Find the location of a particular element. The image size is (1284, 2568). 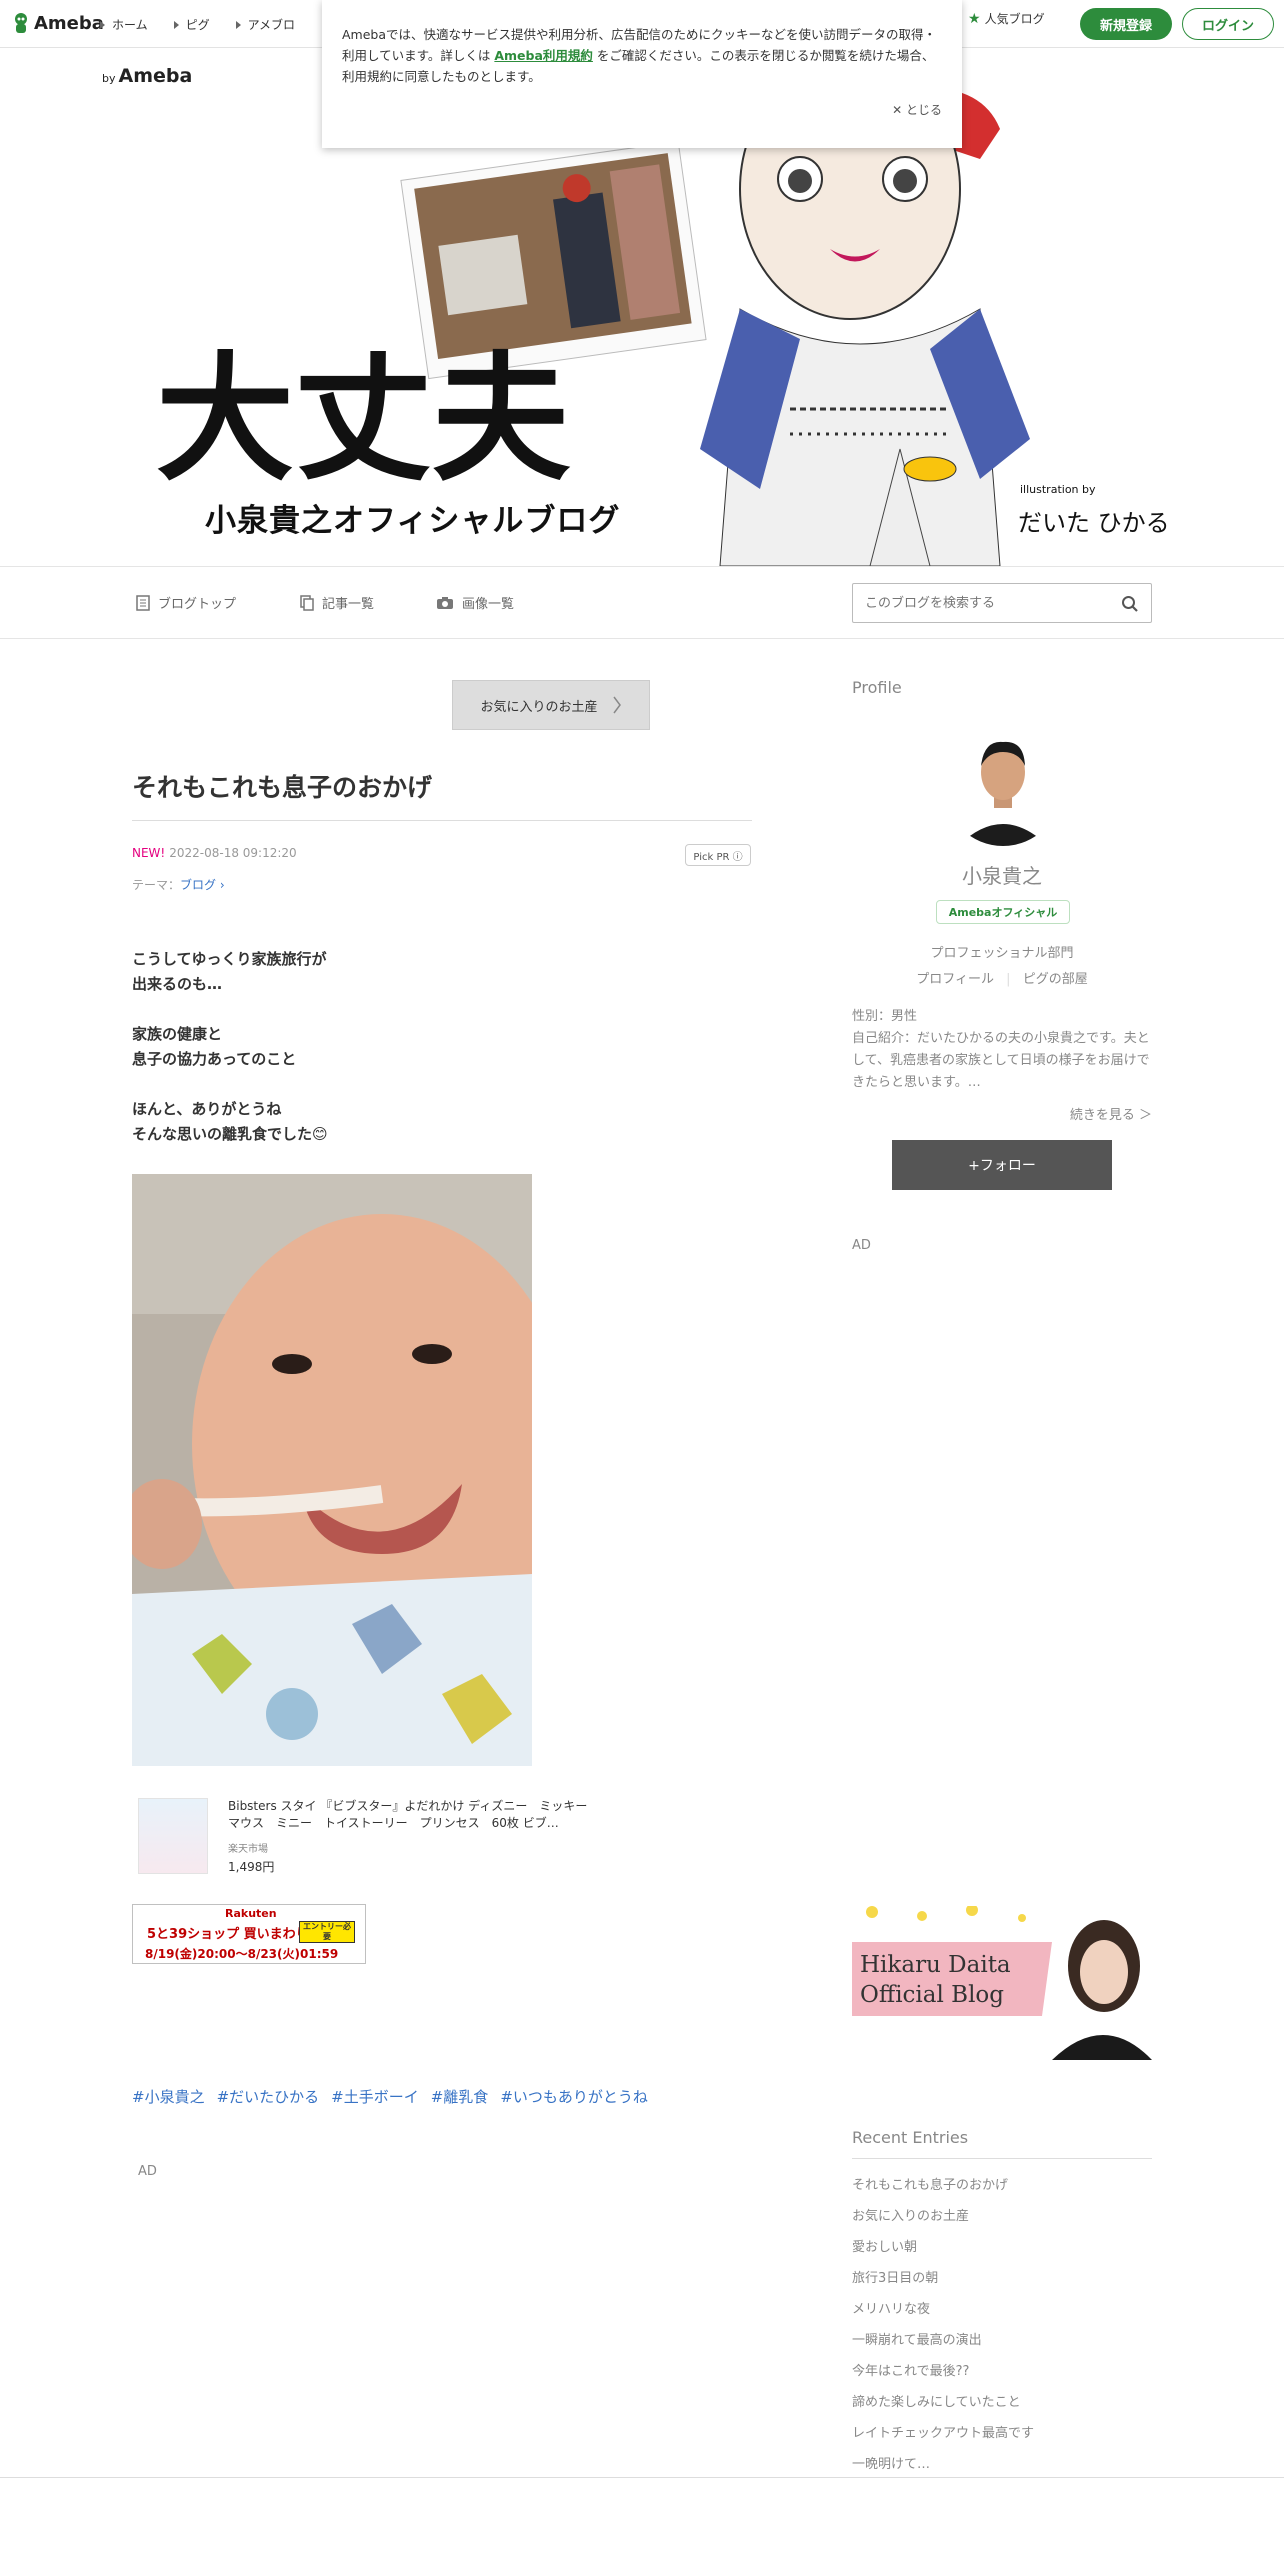

close-icon: ✕ is located at coordinates (899, 110).